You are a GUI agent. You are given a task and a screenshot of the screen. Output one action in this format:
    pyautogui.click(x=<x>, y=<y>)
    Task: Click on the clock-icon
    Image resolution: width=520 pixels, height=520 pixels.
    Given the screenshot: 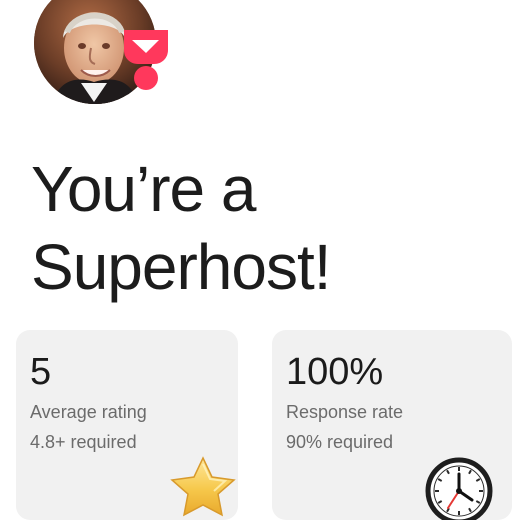 What is the action you would take?
    pyautogui.click(x=459, y=488)
    